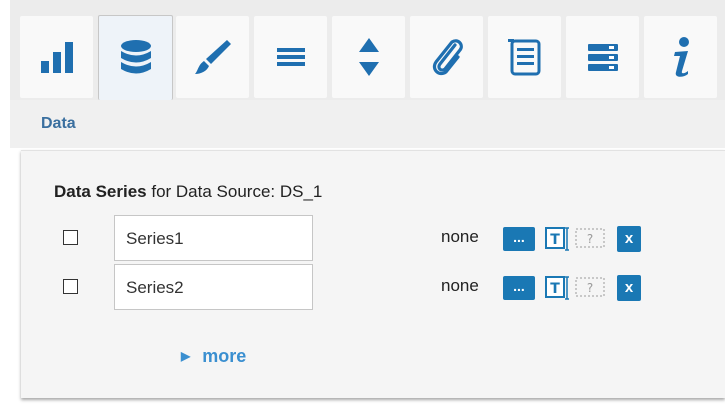 The width and height of the screenshot is (725, 410). Describe the element at coordinates (367, 124) in the screenshot. I see `breadcrumb: Data` at that location.